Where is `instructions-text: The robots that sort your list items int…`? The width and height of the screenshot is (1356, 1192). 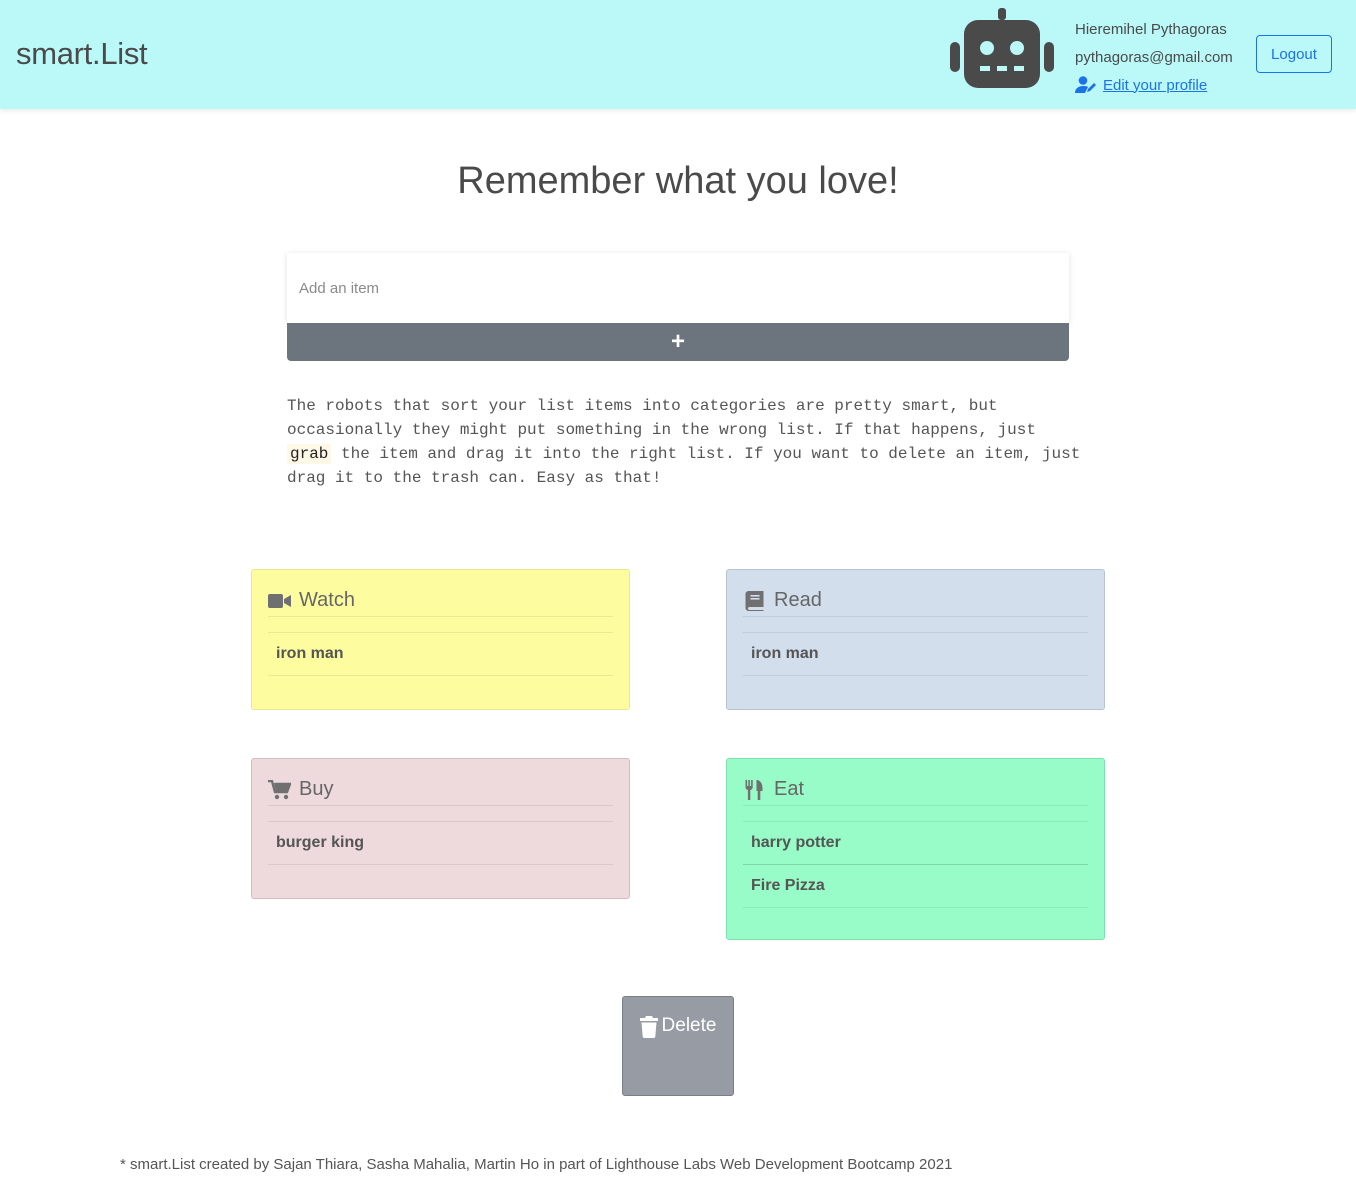 instructions-text: The robots that sort your list items int… is located at coordinates (687, 442).